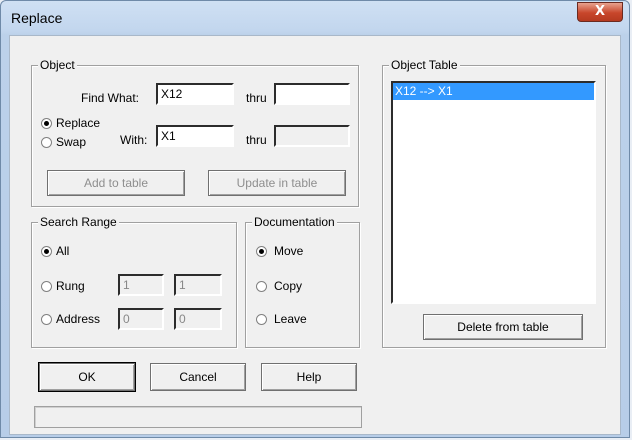 This screenshot has width=632, height=440. What do you see at coordinates (424, 65) in the screenshot?
I see `object-table-group-label: Object Table` at bounding box center [424, 65].